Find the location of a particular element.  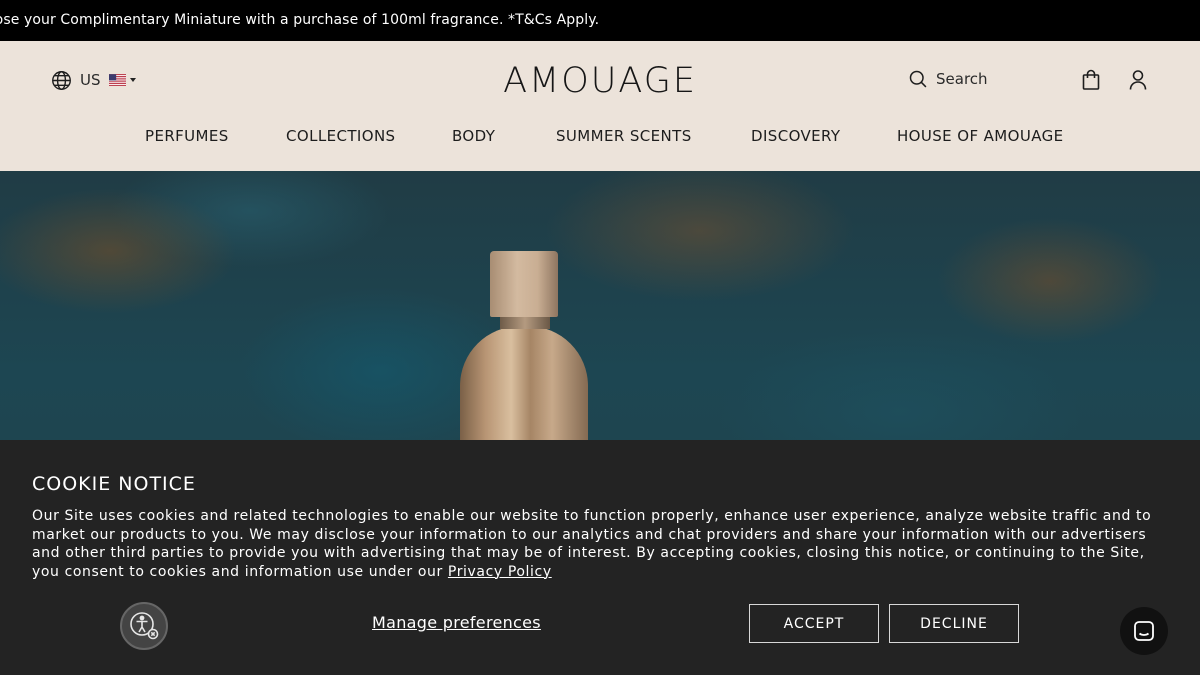

accessibility-icon is located at coordinates (144, 626).